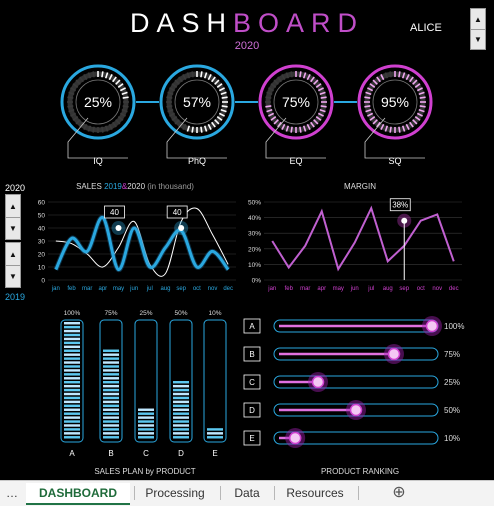 This screenshot has height=506, width=494. Describe the element at coordinates (452, 354) in the screenshot. I see `rank-value-label: 75%` at that location.